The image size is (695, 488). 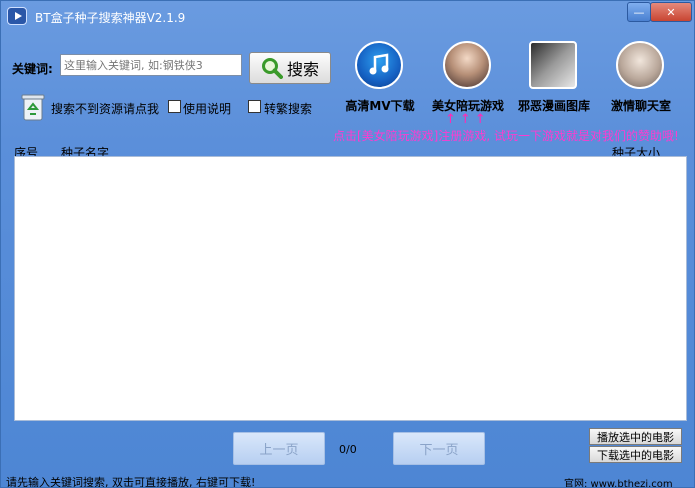 I want to click on chat-avatar-image, so click(x=640, y=65).